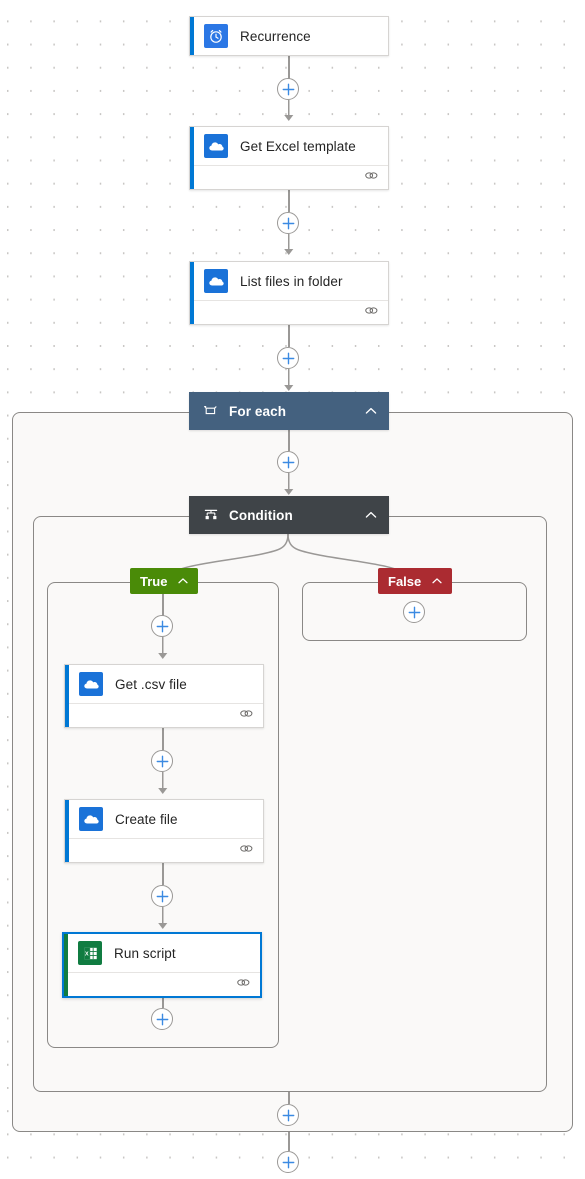 Image resolution: width=585 pixels, height=1179 pixels. I want to click on insert-step-button-after-recurrence, so click(288, 89).